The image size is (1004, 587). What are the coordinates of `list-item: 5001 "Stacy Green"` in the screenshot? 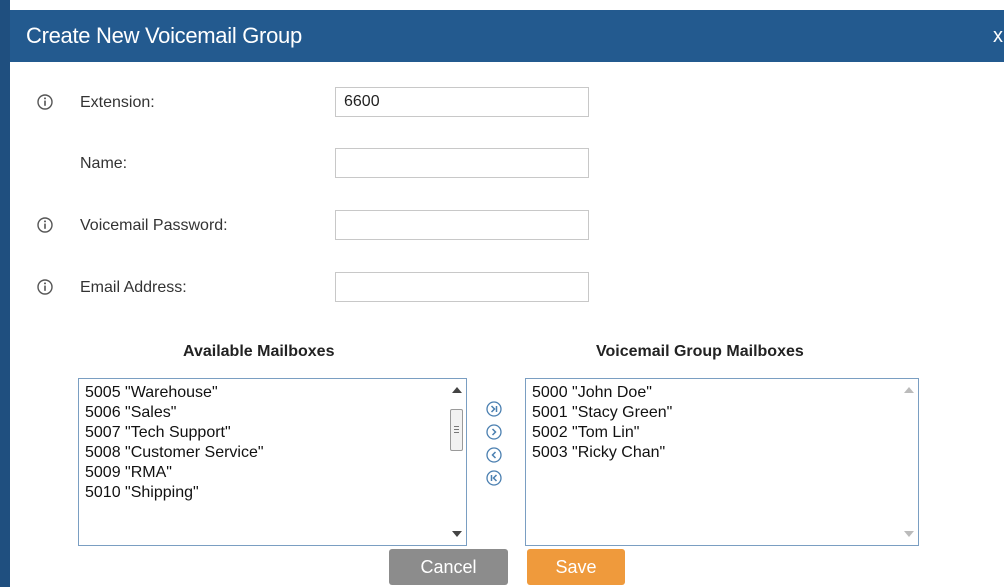 It's located at (725, 413).